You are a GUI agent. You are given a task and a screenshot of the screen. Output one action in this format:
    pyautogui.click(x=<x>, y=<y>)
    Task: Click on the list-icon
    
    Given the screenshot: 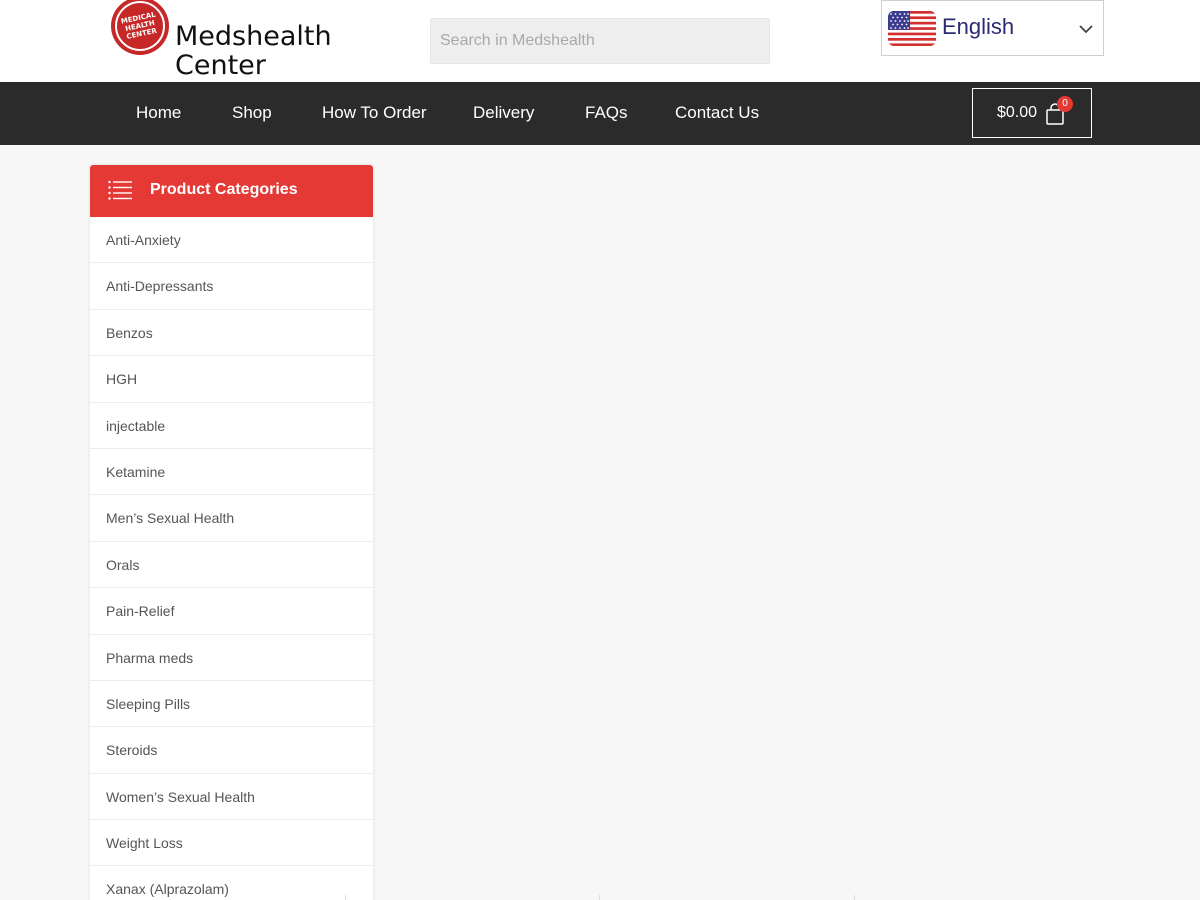 What is the action you would take?
    pyautogui.click(x=120, y=190)
    